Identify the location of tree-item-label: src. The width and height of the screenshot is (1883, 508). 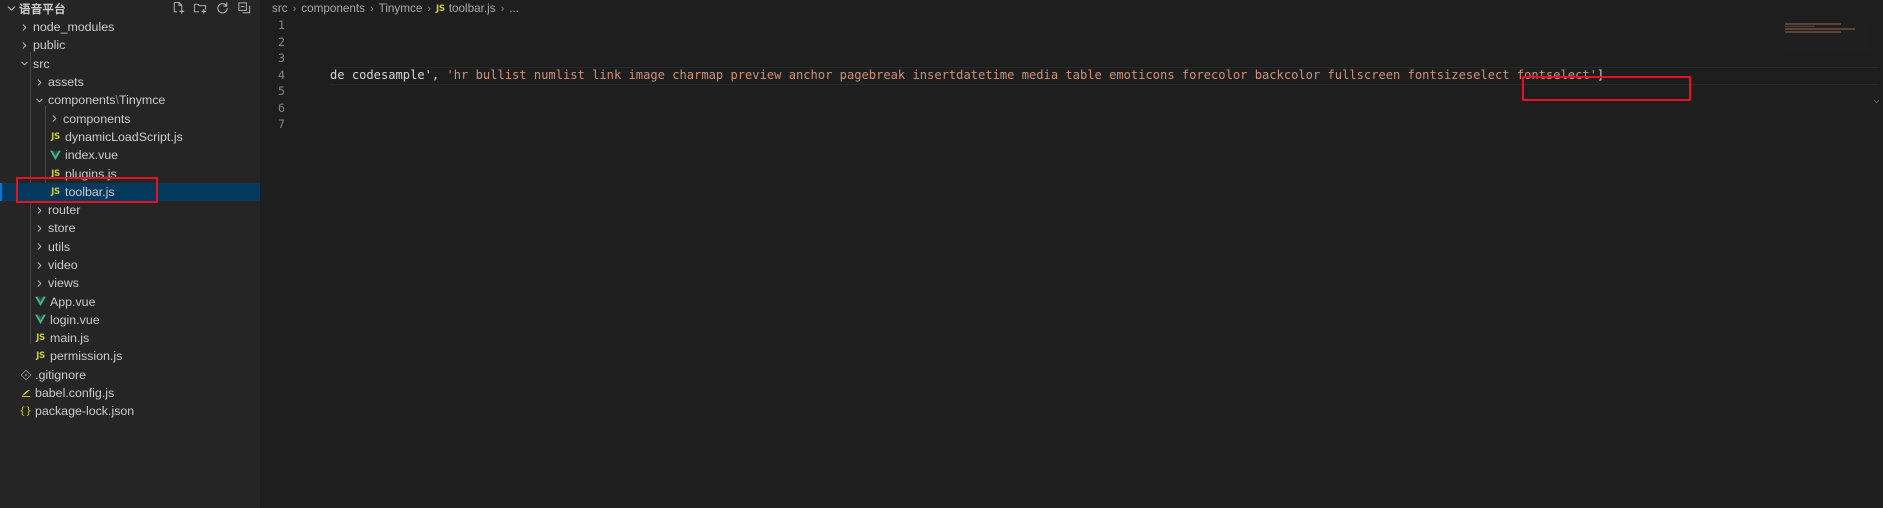
(41, 63).